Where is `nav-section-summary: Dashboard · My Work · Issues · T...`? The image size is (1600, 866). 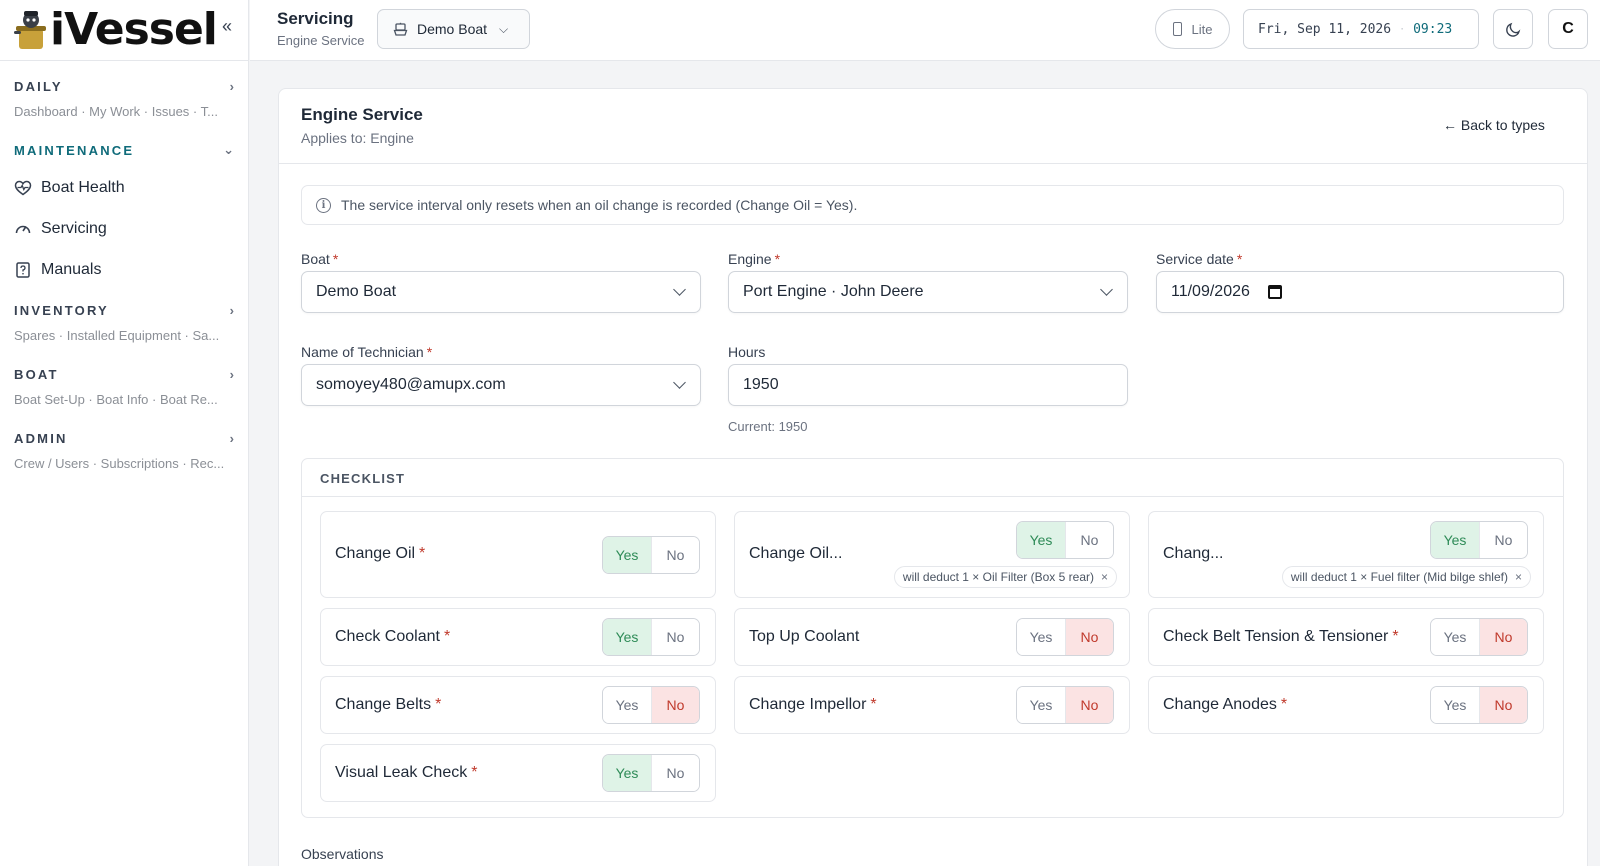 nav-section-summary: Dashboard · My Work · Issues · T... is located at coordinates (116, 111).